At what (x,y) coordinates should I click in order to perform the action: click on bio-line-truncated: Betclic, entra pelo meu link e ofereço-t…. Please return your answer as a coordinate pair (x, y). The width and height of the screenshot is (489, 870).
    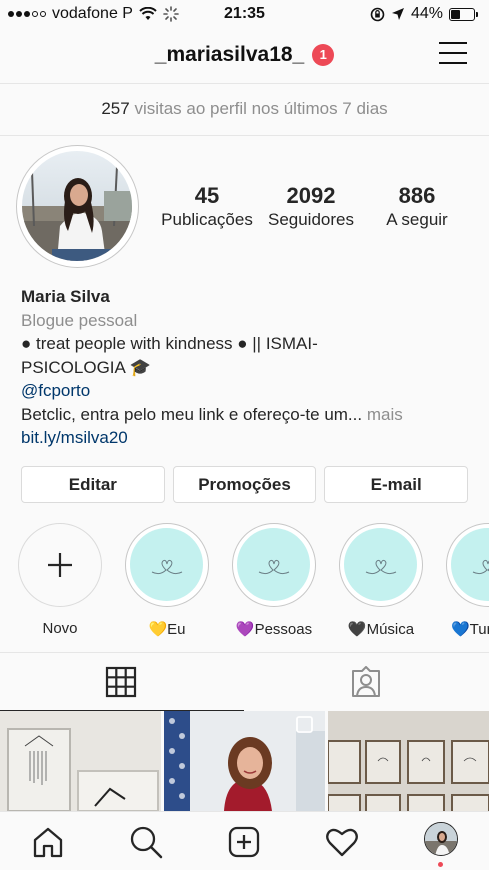
    Looking at the image, I should click on (251, 415).